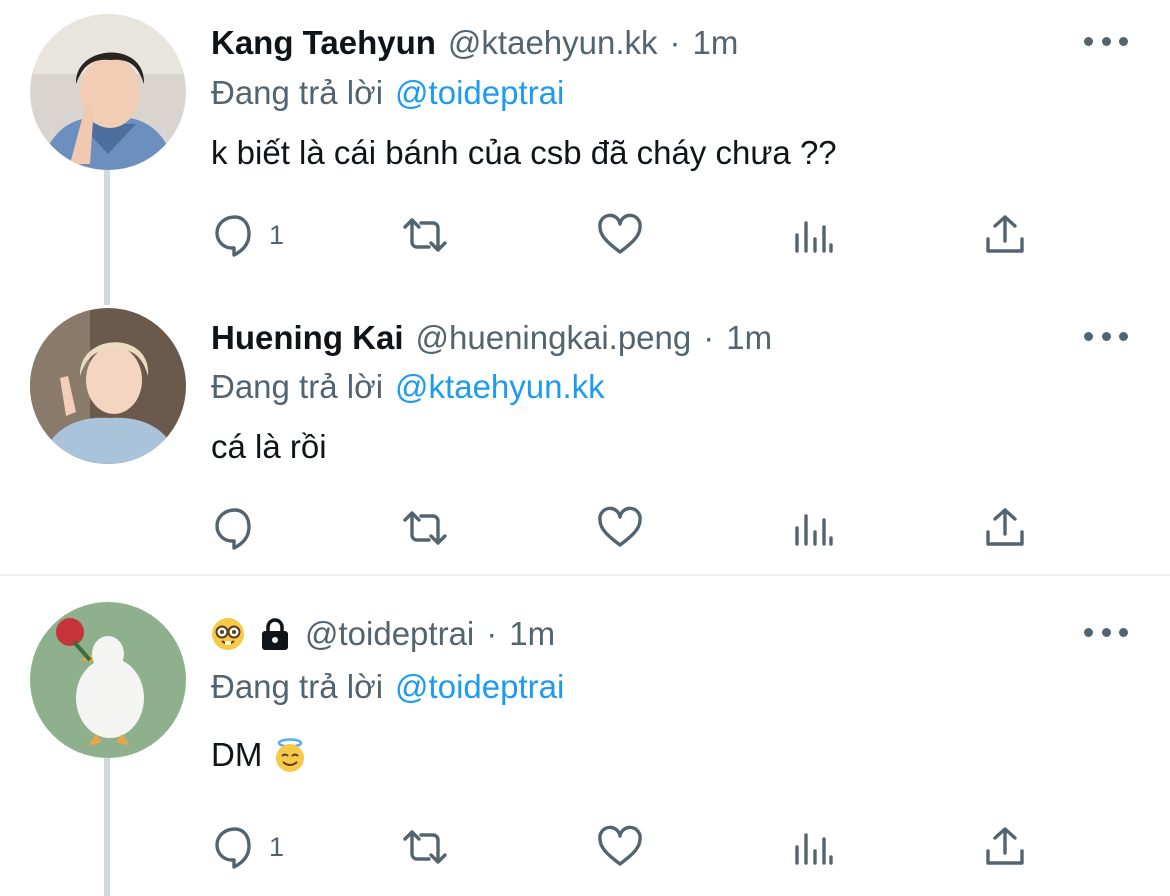  I want to click on lock-icon, so click(275, 634).